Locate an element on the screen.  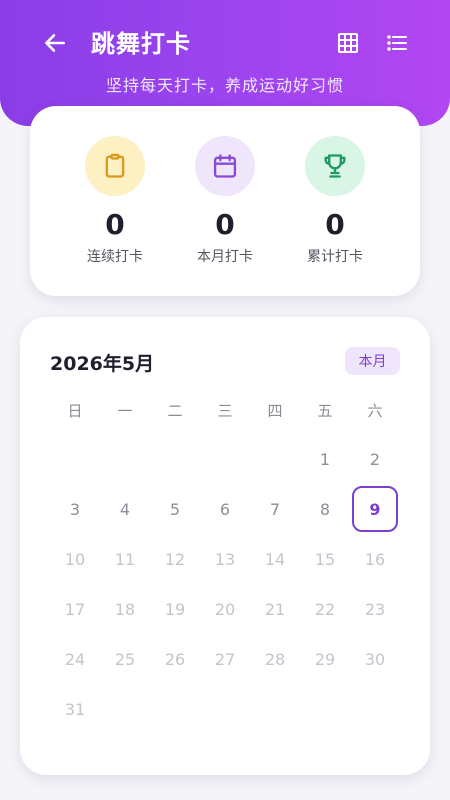
calendar-day-number: 28 is located at coordinates (275, 659).